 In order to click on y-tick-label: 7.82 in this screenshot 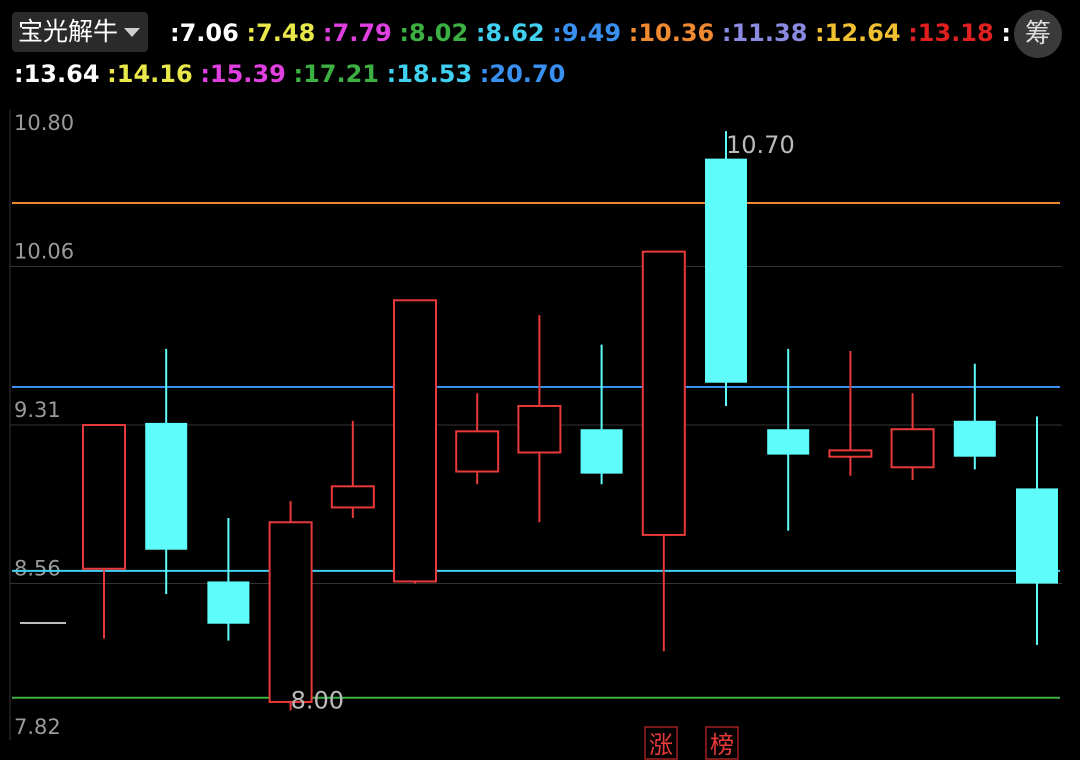, I will do `click(37, 727)`.